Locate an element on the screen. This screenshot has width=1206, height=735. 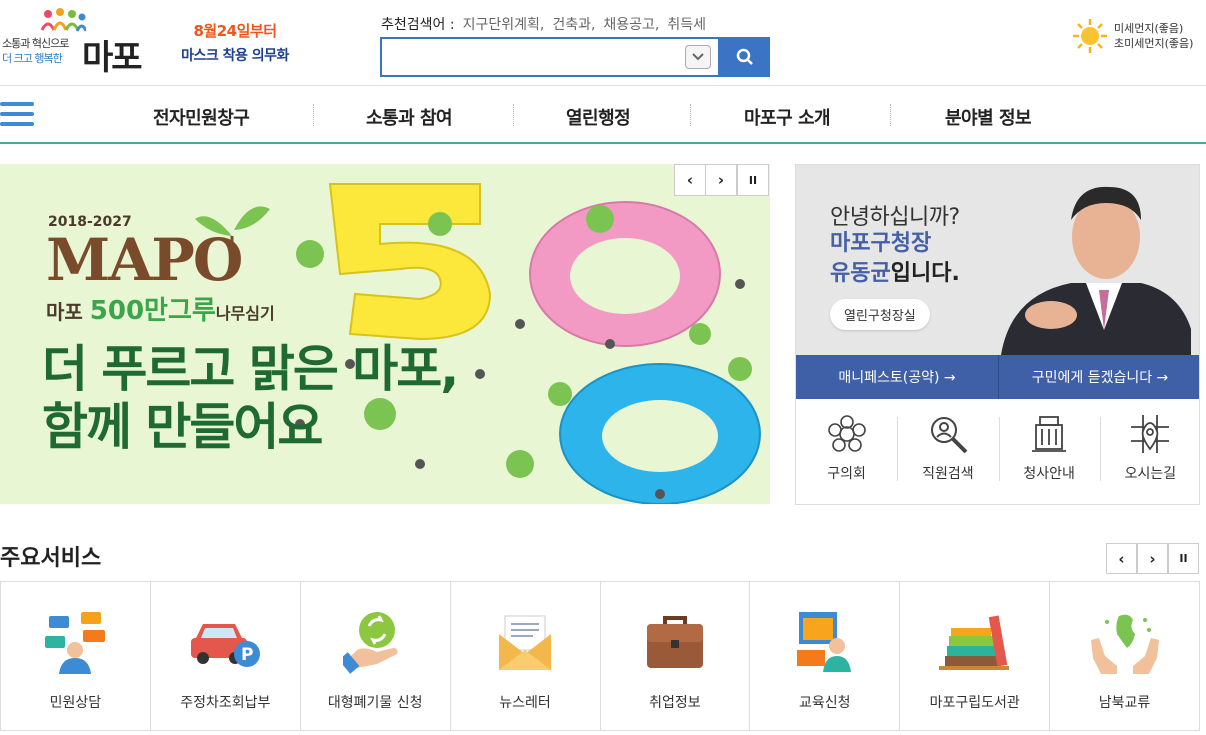
search-button is located at coordinates (745, 57).